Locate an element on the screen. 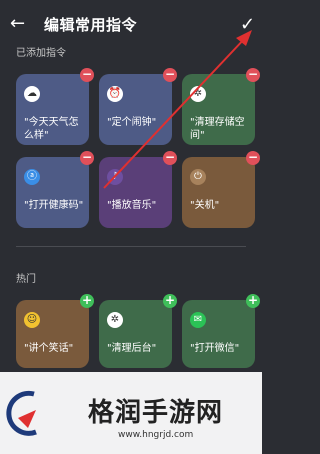  watermark-text: 格润手游网 is located at coordinates (156, 413).